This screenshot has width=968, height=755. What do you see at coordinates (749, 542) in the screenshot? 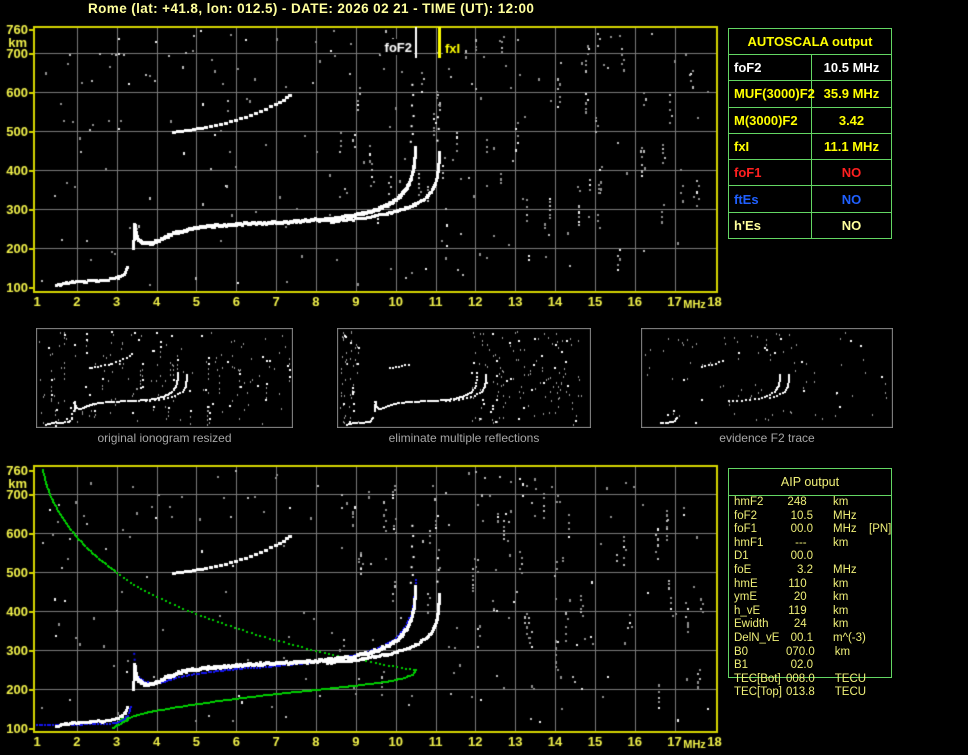
I see `parameter-label: hmF1` at bounding box center [749, 542].